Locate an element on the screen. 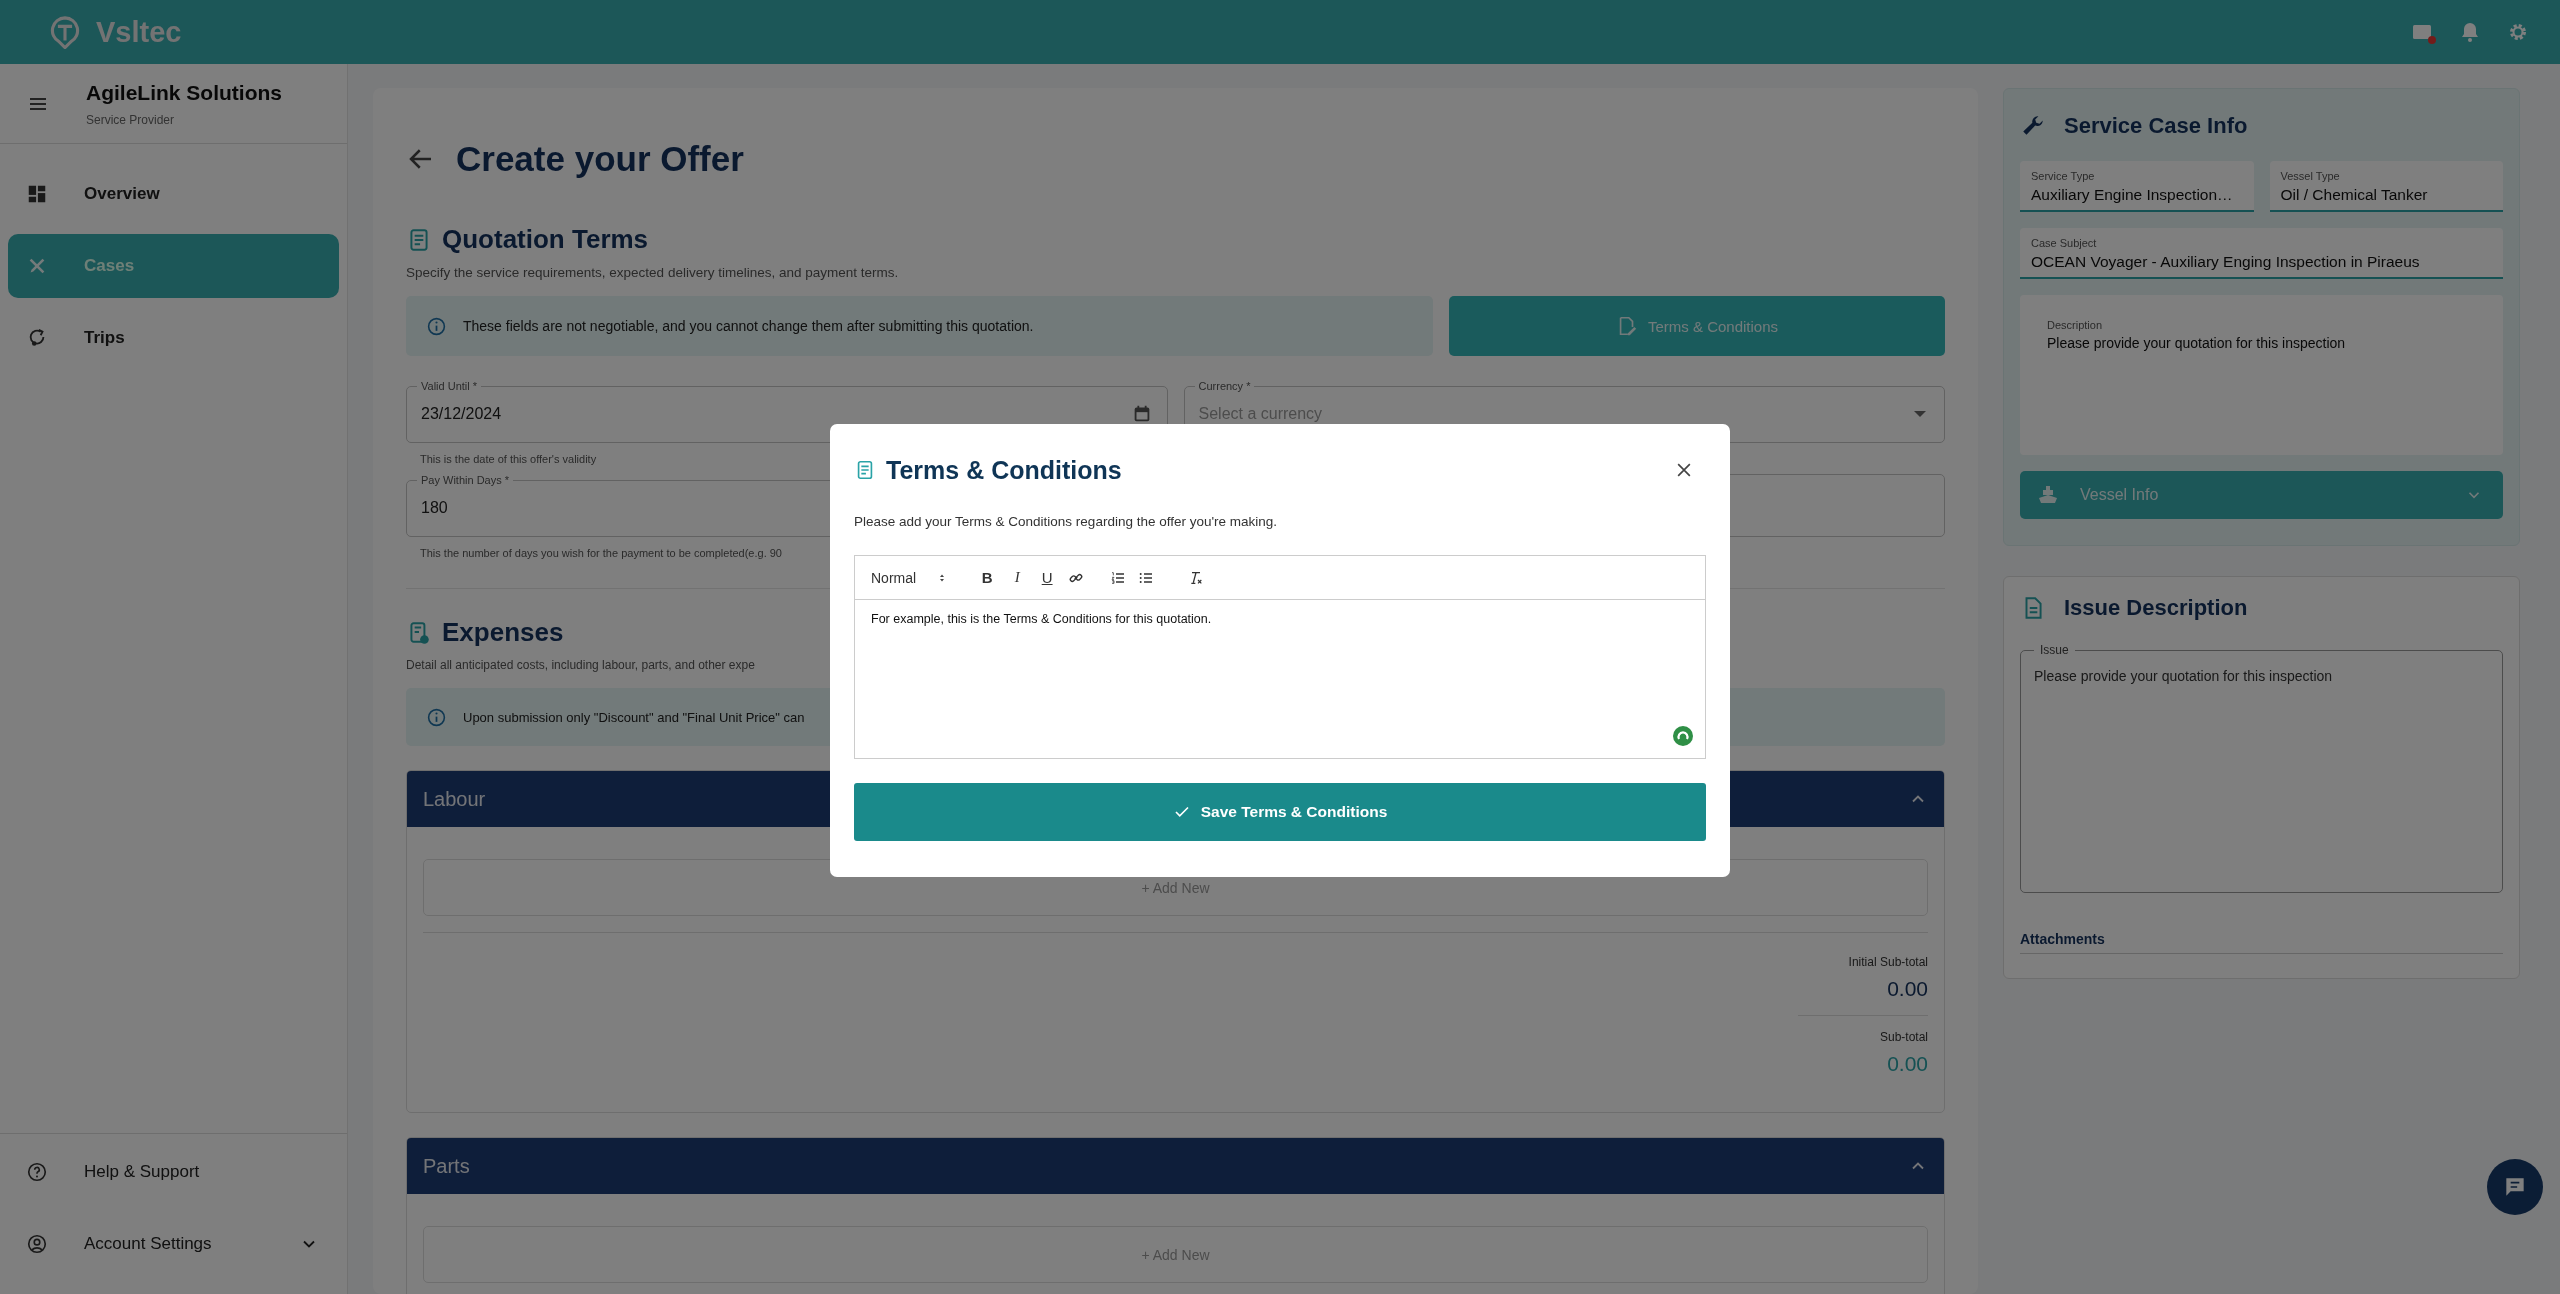 The image size is (2560, 1294). field-label: Service Type is located at coordinates (2063, 176).